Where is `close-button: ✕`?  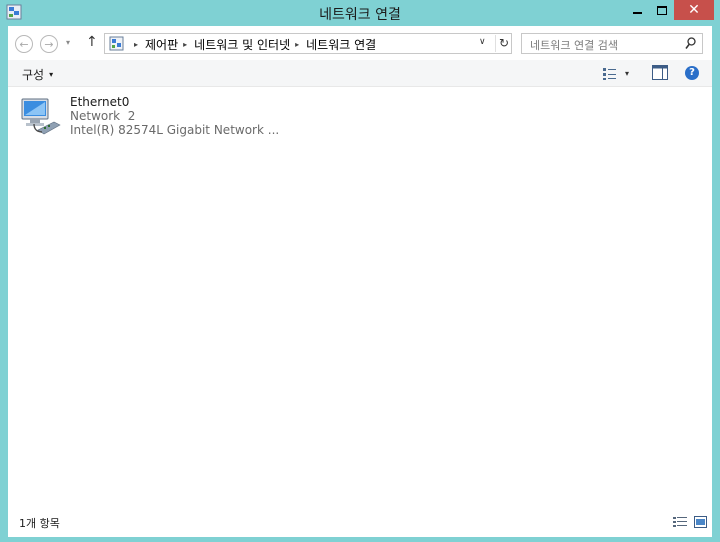 close-button: ✕ is located at coordinates (694, 10).